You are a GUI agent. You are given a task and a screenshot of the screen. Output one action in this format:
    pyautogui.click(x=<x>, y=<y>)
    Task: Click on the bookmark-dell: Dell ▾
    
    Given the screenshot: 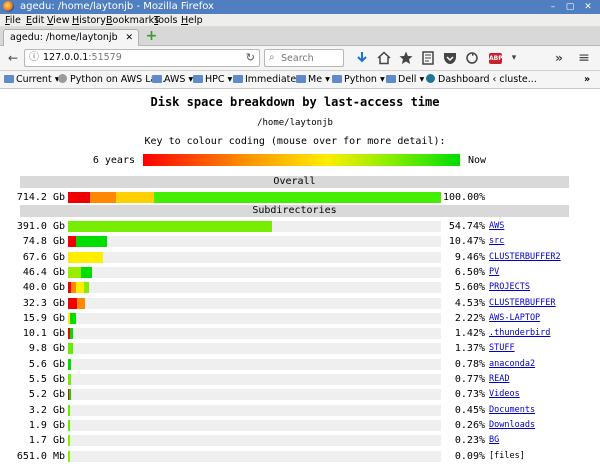 What is the action you would take?
    pyautogui.click(x=405, y=80)
    